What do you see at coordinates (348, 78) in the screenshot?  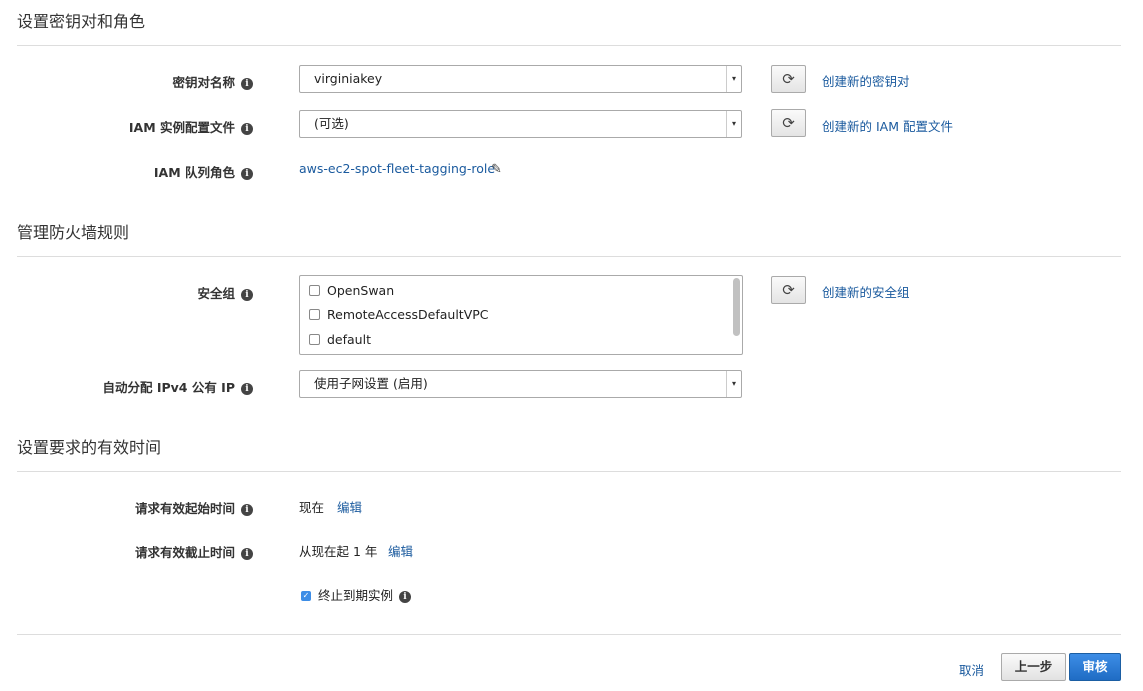 I see `keypair-select-value: virginiakey` at bounding box center [348, 78].